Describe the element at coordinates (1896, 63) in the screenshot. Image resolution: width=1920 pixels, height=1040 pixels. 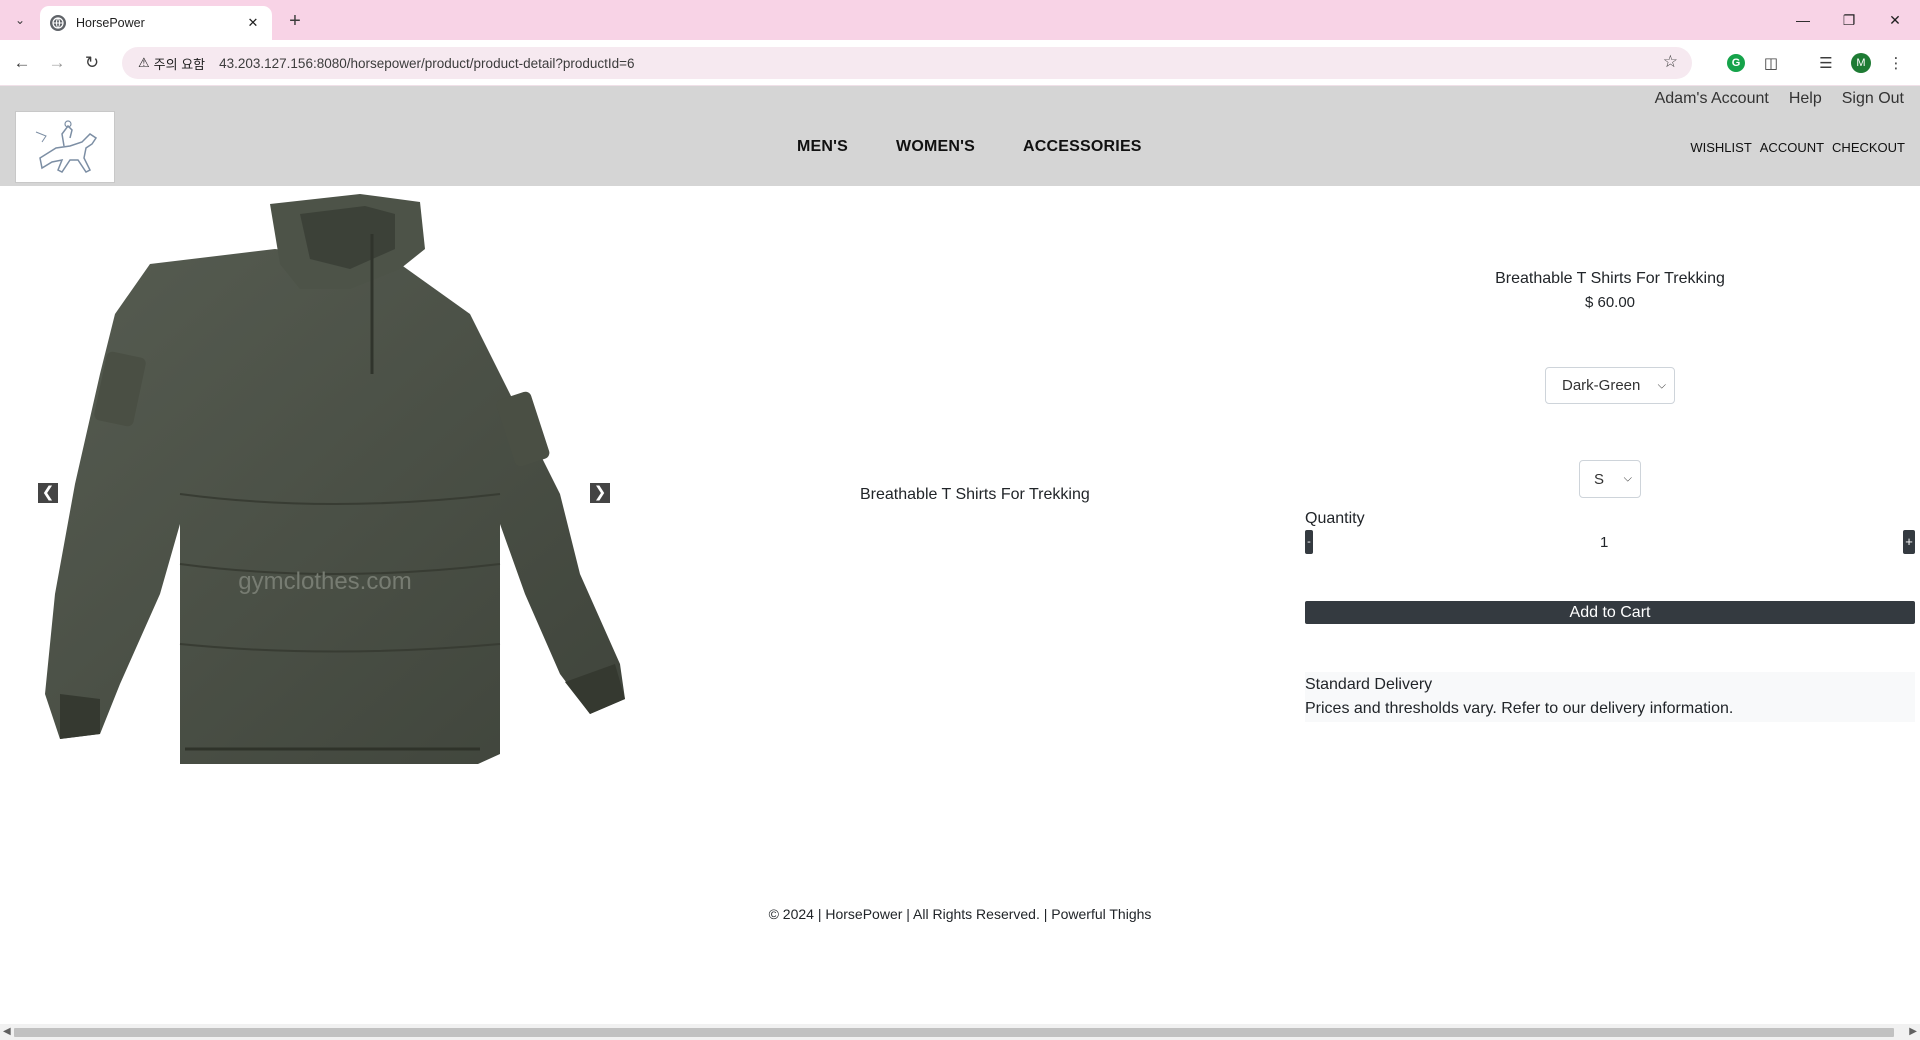
I see `browser-menu-icon: ⋮` at that location.